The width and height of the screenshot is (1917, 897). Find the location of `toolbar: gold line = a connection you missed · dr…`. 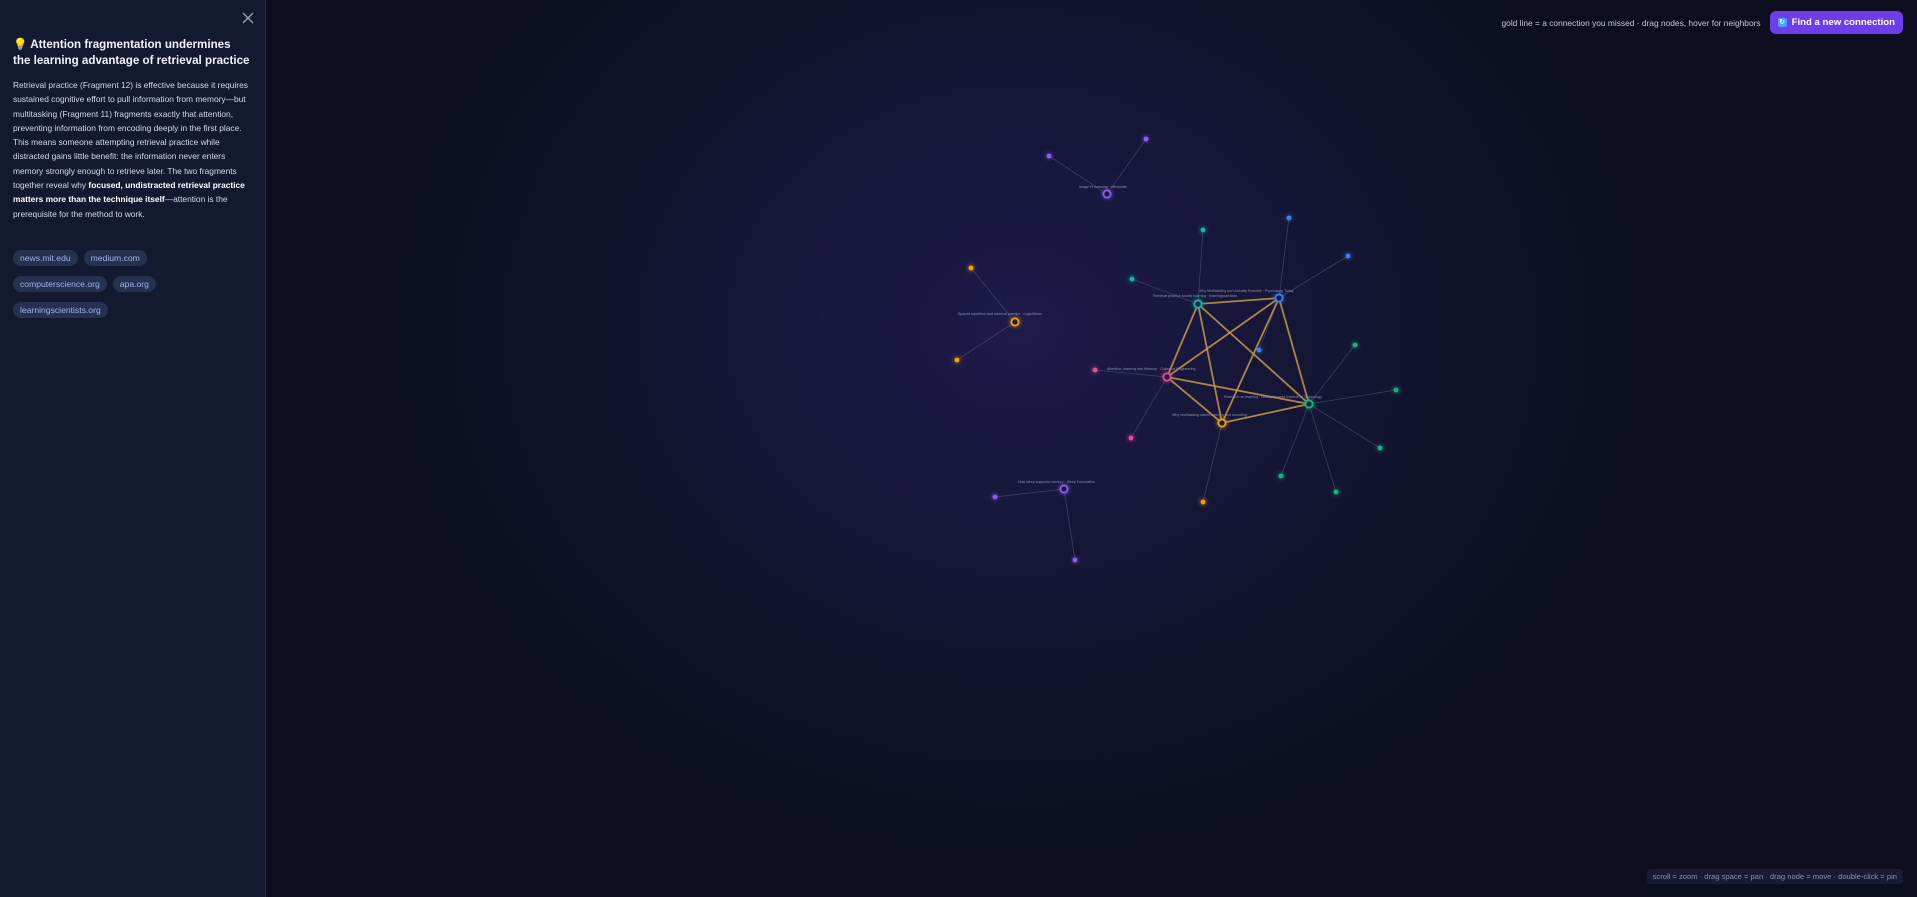

toolbar: gold line = a connection you missed · dr… is located at coordinates (1702, 22).